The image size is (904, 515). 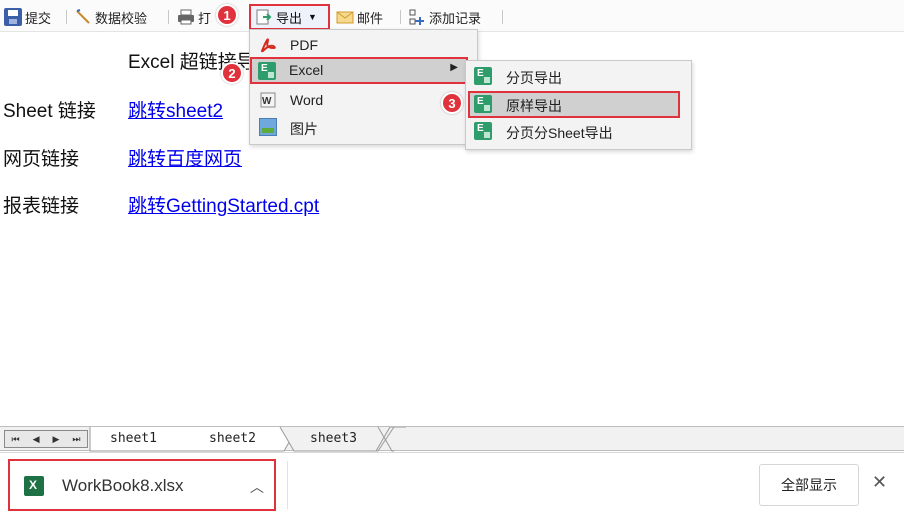 I want to click on chevron-up-icon: ︿, so click(x=257, y=487).